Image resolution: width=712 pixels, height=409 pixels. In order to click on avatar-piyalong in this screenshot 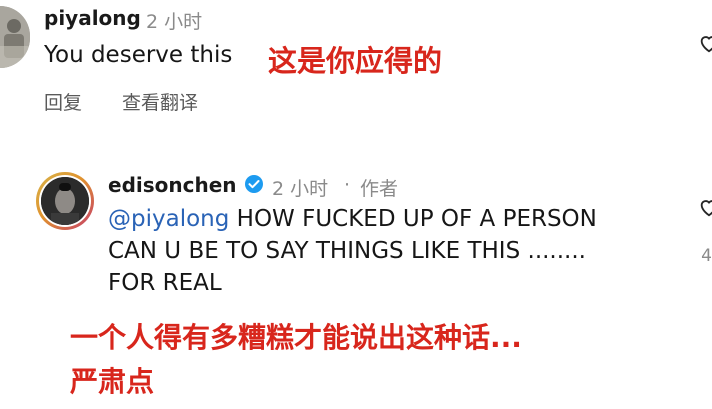, I will do `click(15, 37)`.